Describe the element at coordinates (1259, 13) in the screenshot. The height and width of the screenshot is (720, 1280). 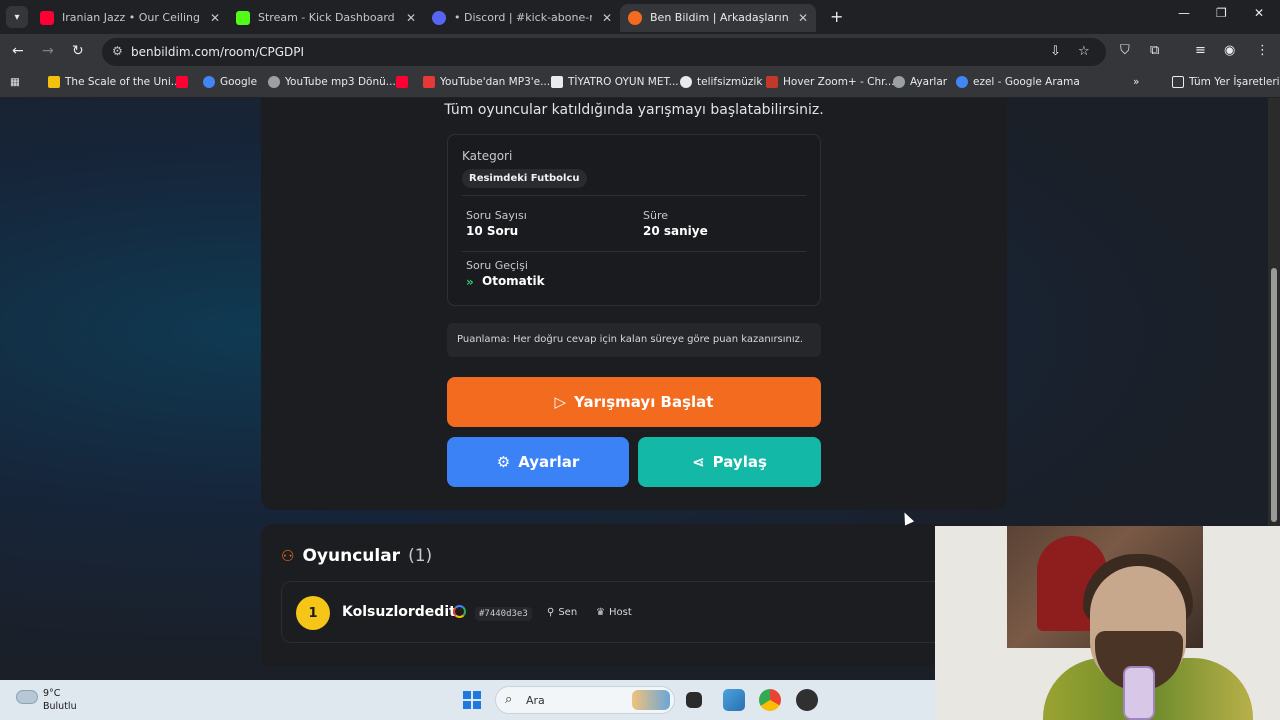
I see `close-window-icon: ✕` at that location.